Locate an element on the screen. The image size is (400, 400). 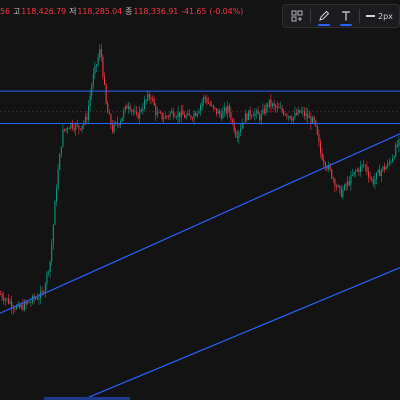
text-color-button is located at coordinates (346, 16).